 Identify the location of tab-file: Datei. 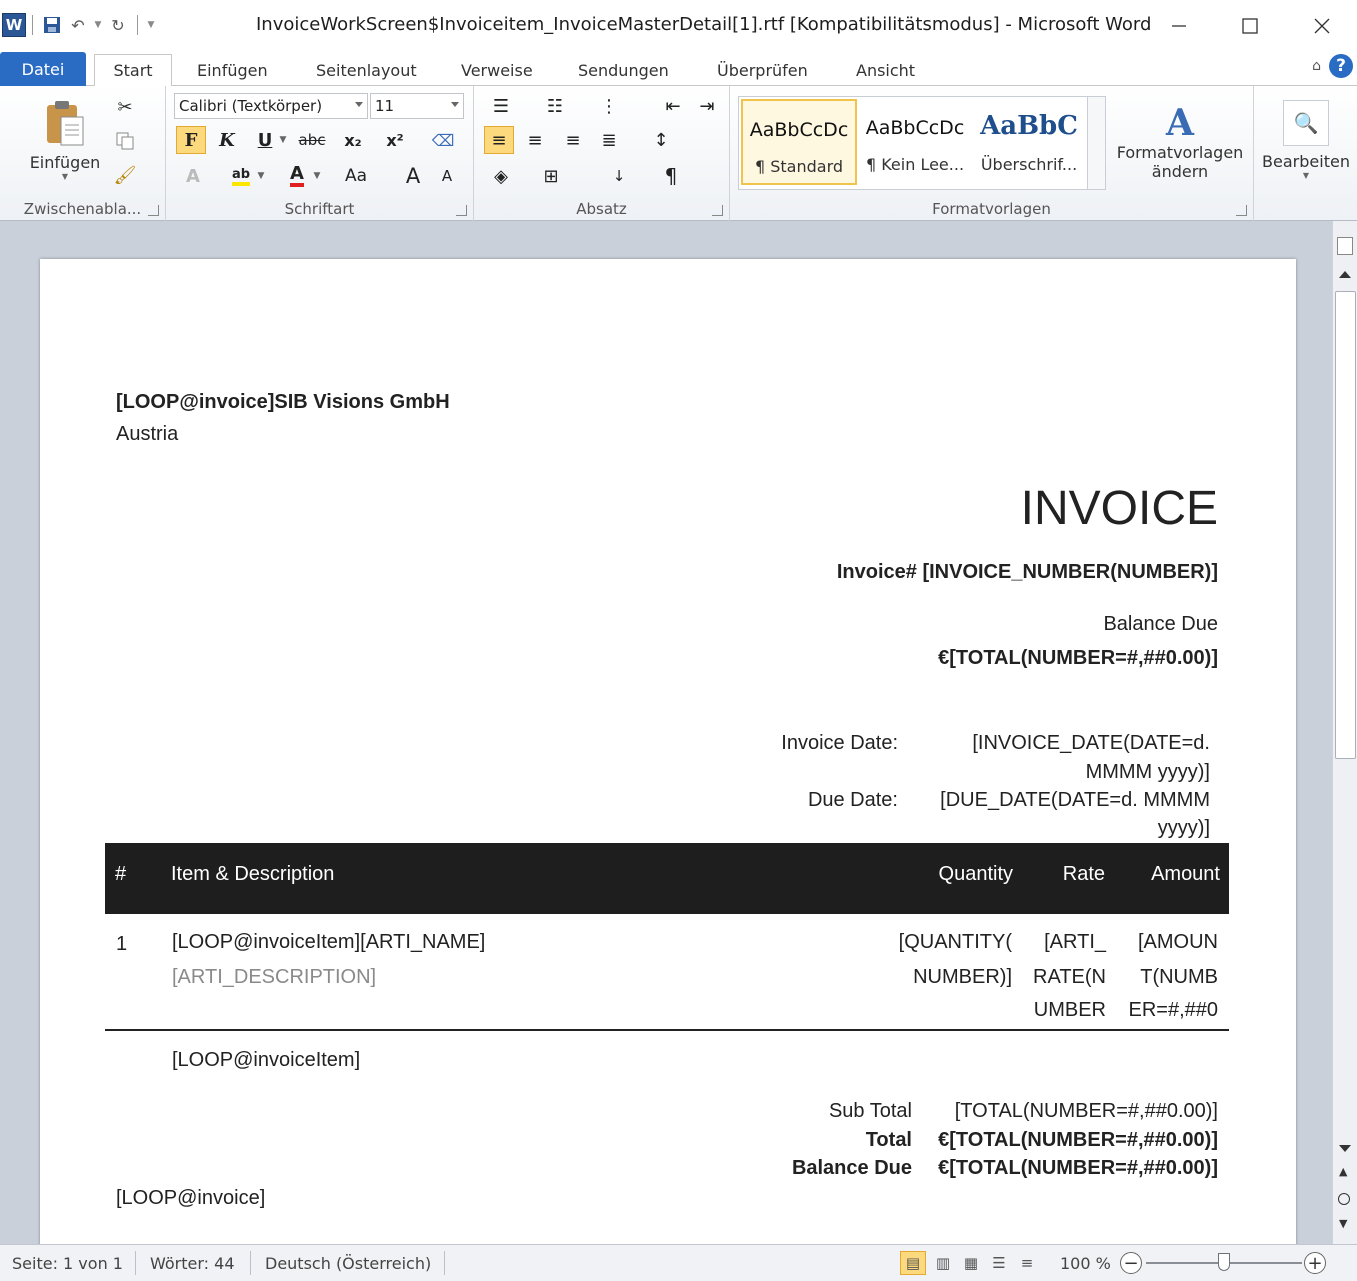
(43, 69).